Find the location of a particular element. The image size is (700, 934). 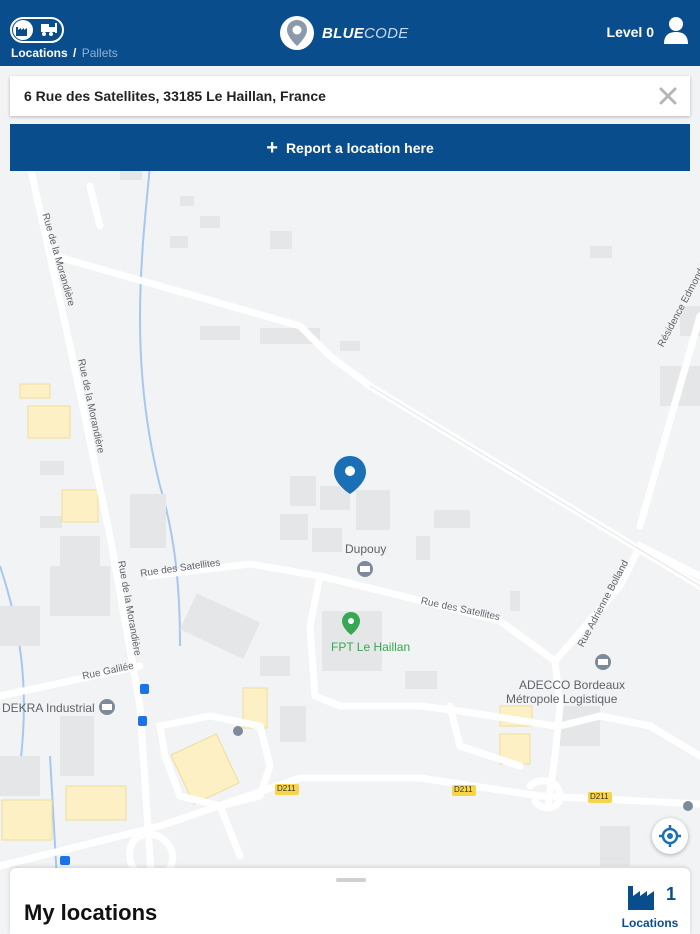

breadcrumb: Locations / Pallets is located at coordinates (64, 53).